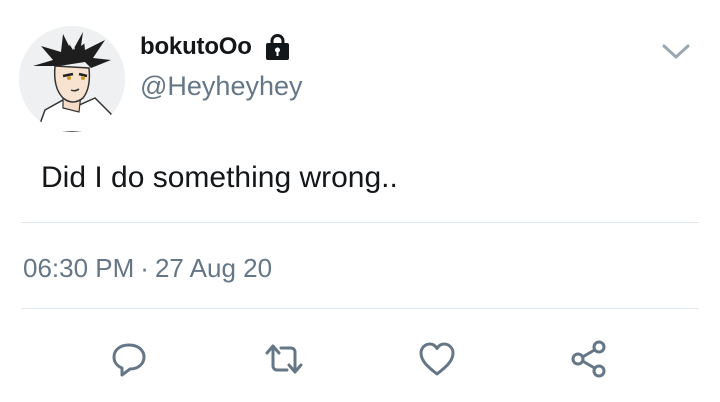 This screenshot has width=720, height=402. I want to click on chevron-down-icon, so click(676, 52).